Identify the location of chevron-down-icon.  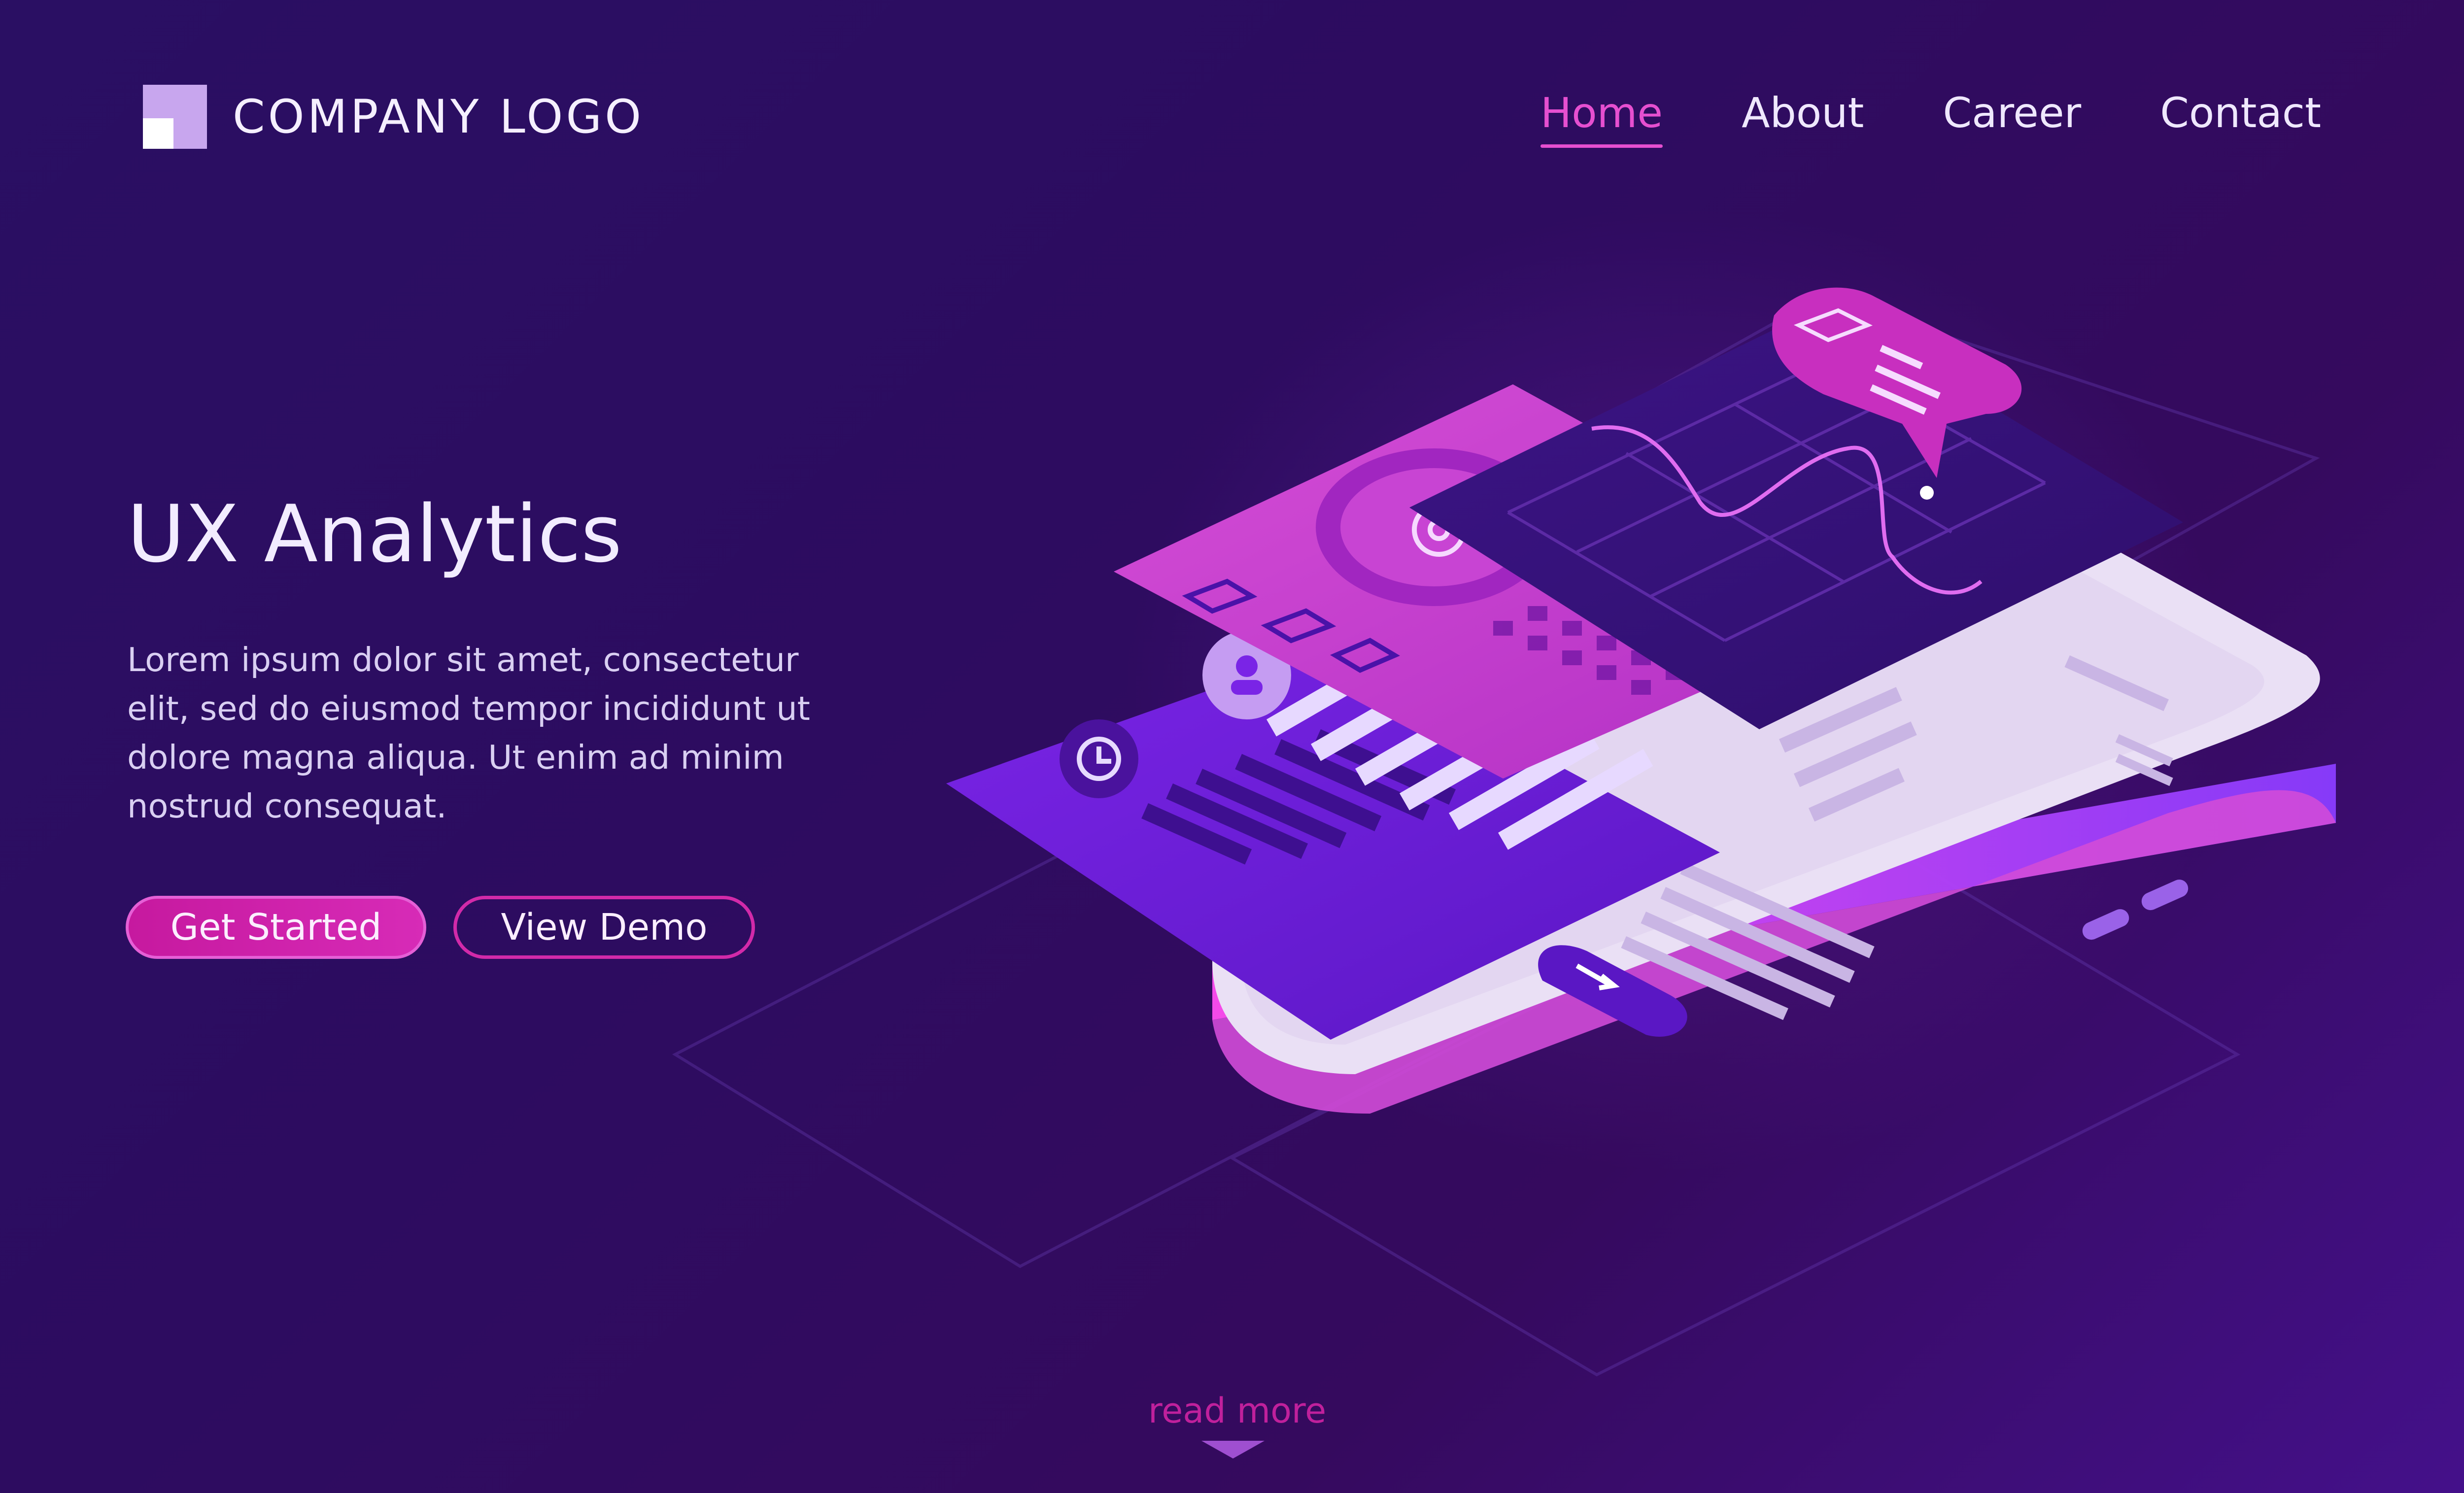
(1233, 1450).